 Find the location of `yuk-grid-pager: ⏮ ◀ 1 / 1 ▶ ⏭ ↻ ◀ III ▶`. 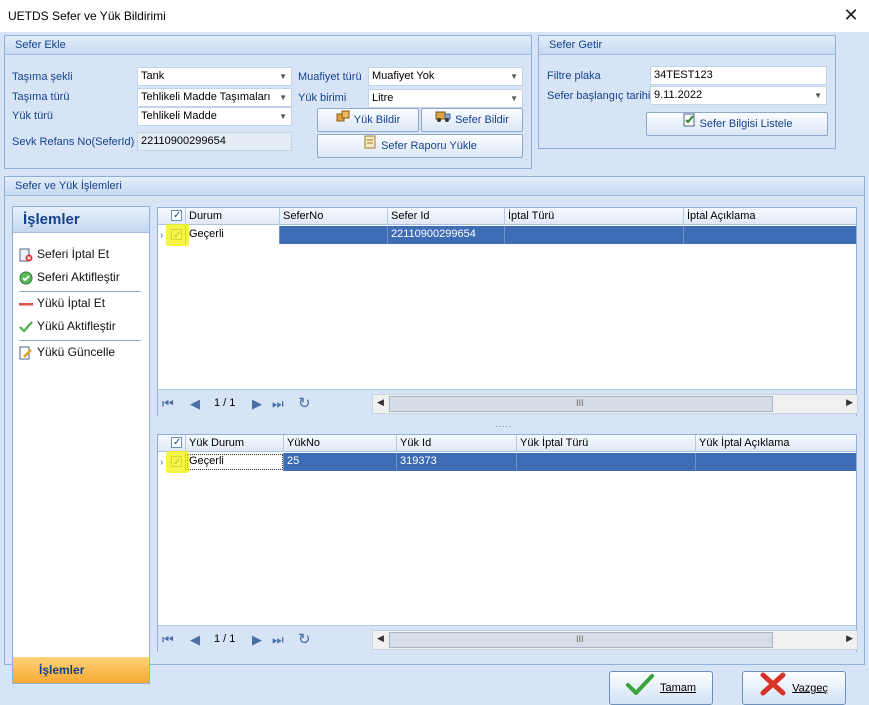

yuk-grid-pager: ⏮ ◀ 1 / 1 ▶ ⏭ ↻ ◀ III ▶ is located at coordinates (508, 638).